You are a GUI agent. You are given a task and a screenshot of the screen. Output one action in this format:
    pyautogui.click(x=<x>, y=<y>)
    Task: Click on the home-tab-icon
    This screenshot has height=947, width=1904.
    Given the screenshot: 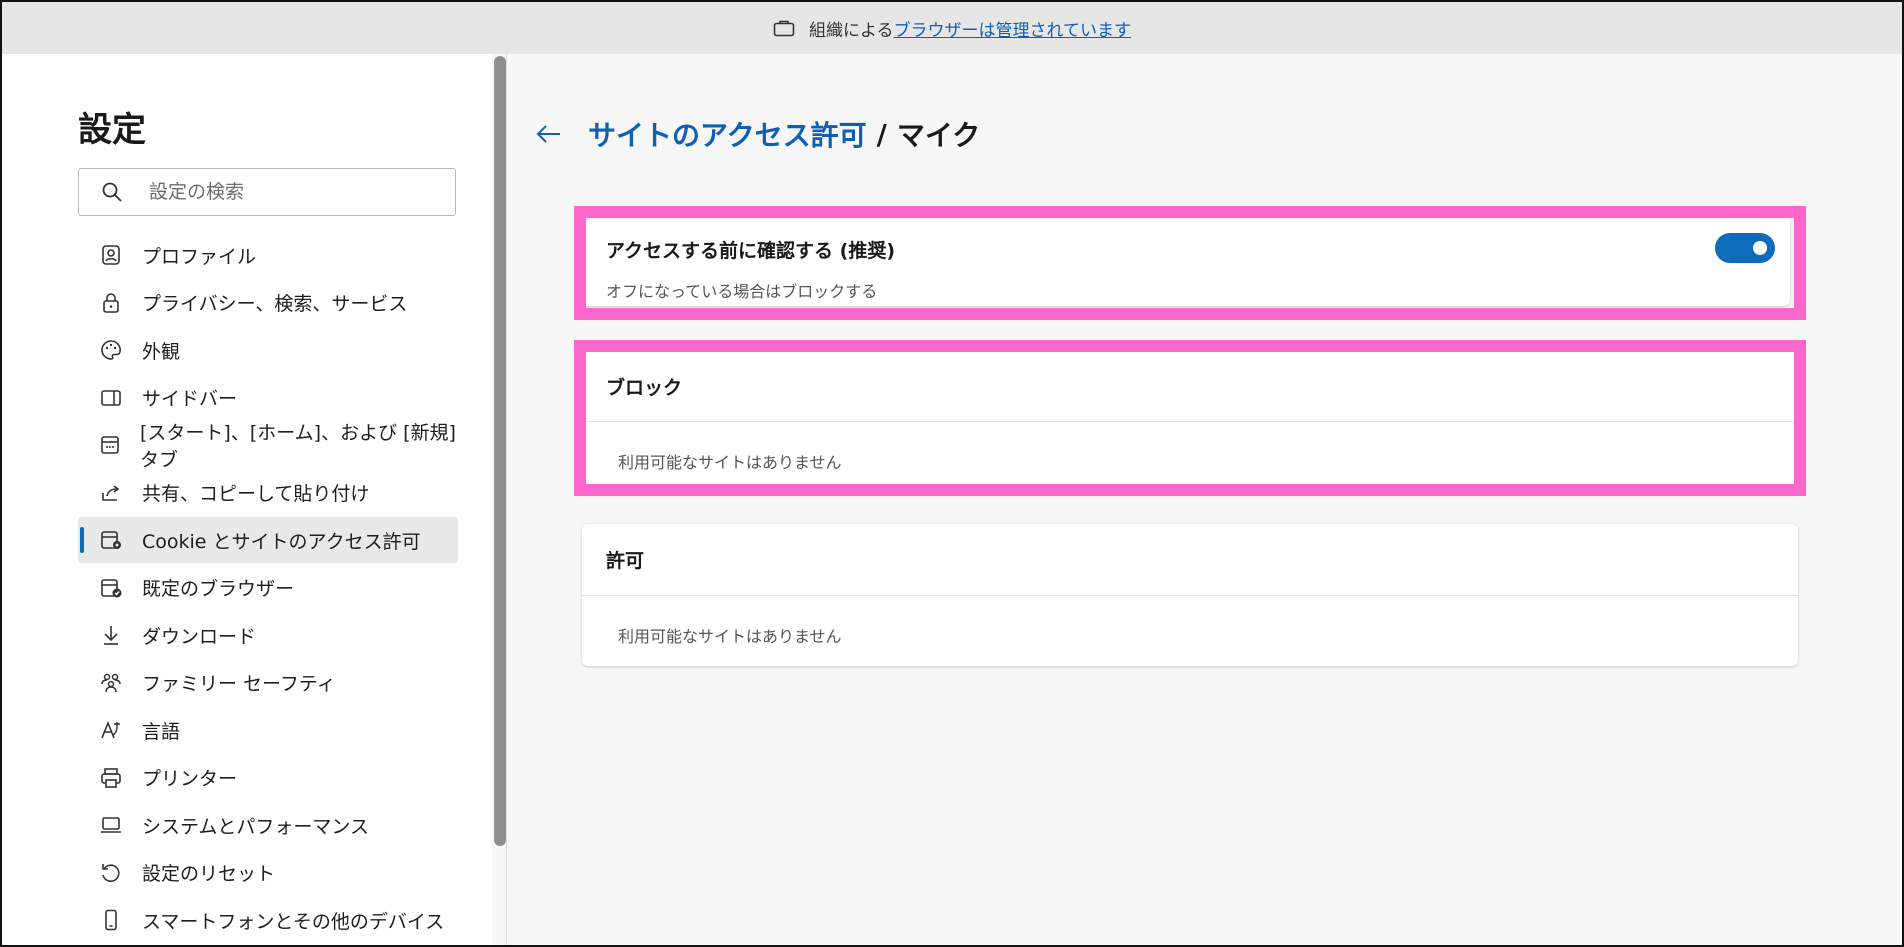 What is the action you would take?
    pyautogui.click(x=110, y=445)
    